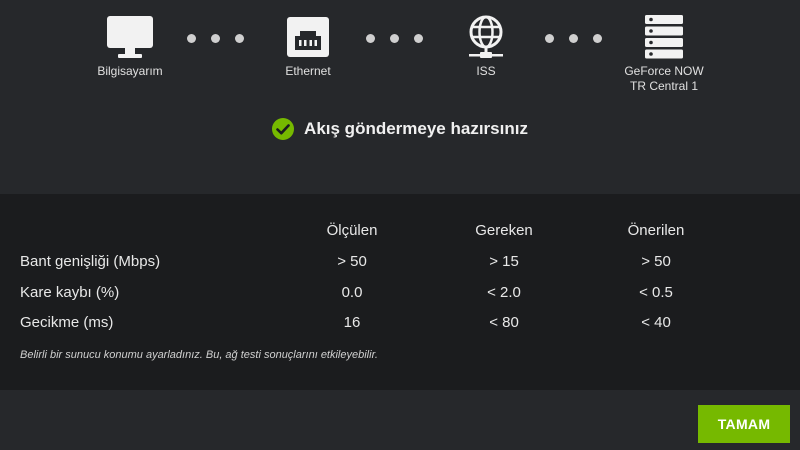 The width and height of the screenshot is (800, 450). Describe the element at coordinates (664, 71) in the screenshot. I see `node-label: GeForce NOW` at that location.